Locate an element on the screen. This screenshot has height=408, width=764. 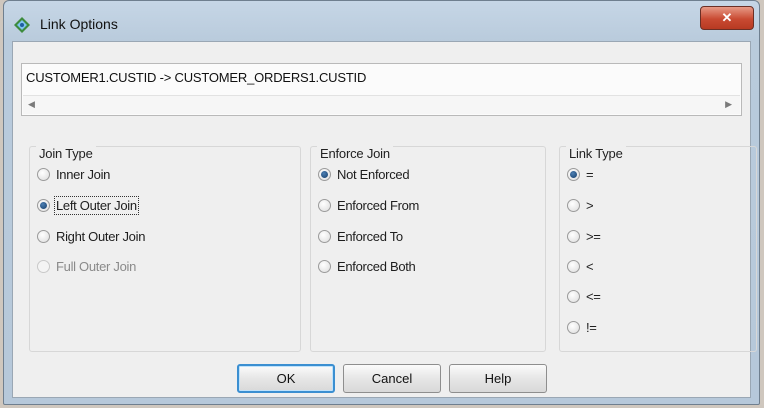
close-button: ✕ is located at coordinates (727, 18).